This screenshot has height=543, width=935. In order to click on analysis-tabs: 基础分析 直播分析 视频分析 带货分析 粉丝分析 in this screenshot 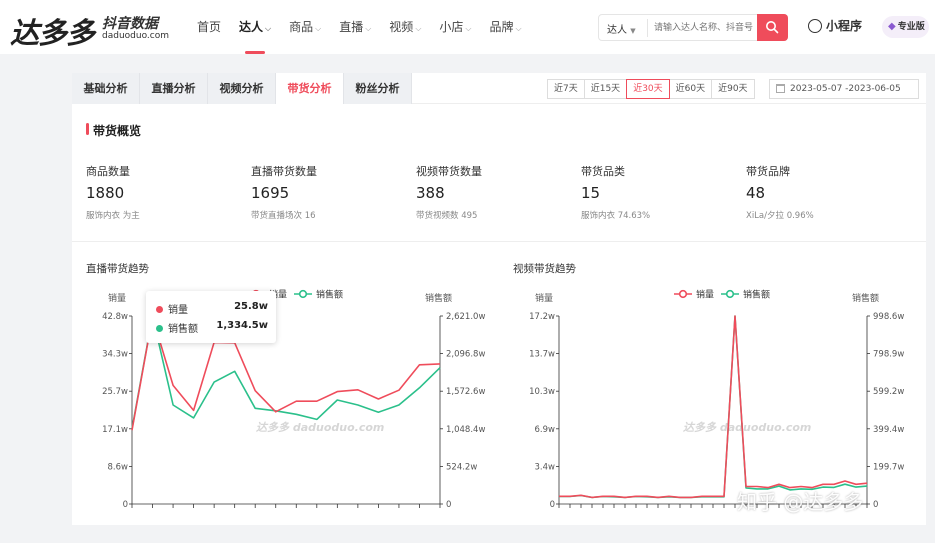, I will do `click(242, 88)`.